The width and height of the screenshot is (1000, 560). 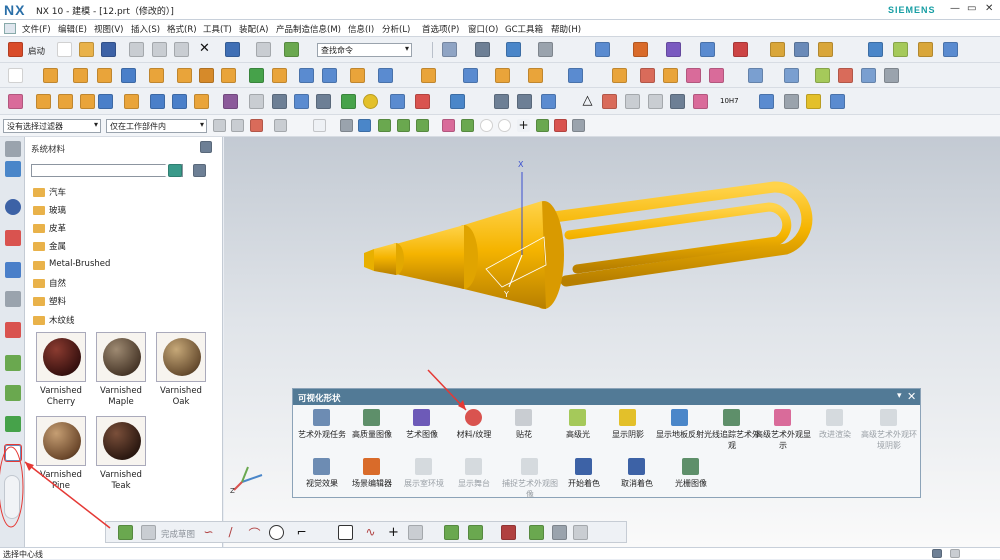 What do you see at coordinates (61, 455) in the screenshot?
I see `material-varnished-pine: Varnished Pine` at bounding box center [61, 455].